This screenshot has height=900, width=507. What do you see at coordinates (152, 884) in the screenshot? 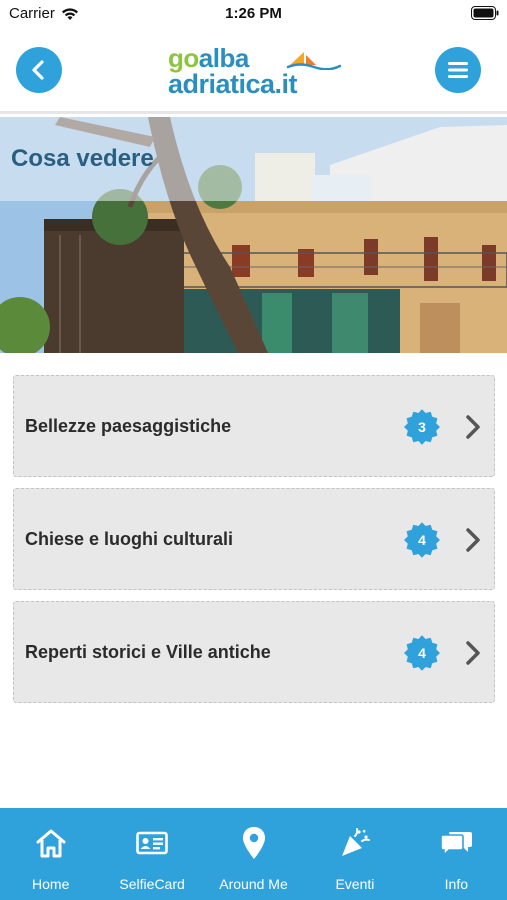
I see `tab-label: SelfieCard` at bounding box center [152, 884].